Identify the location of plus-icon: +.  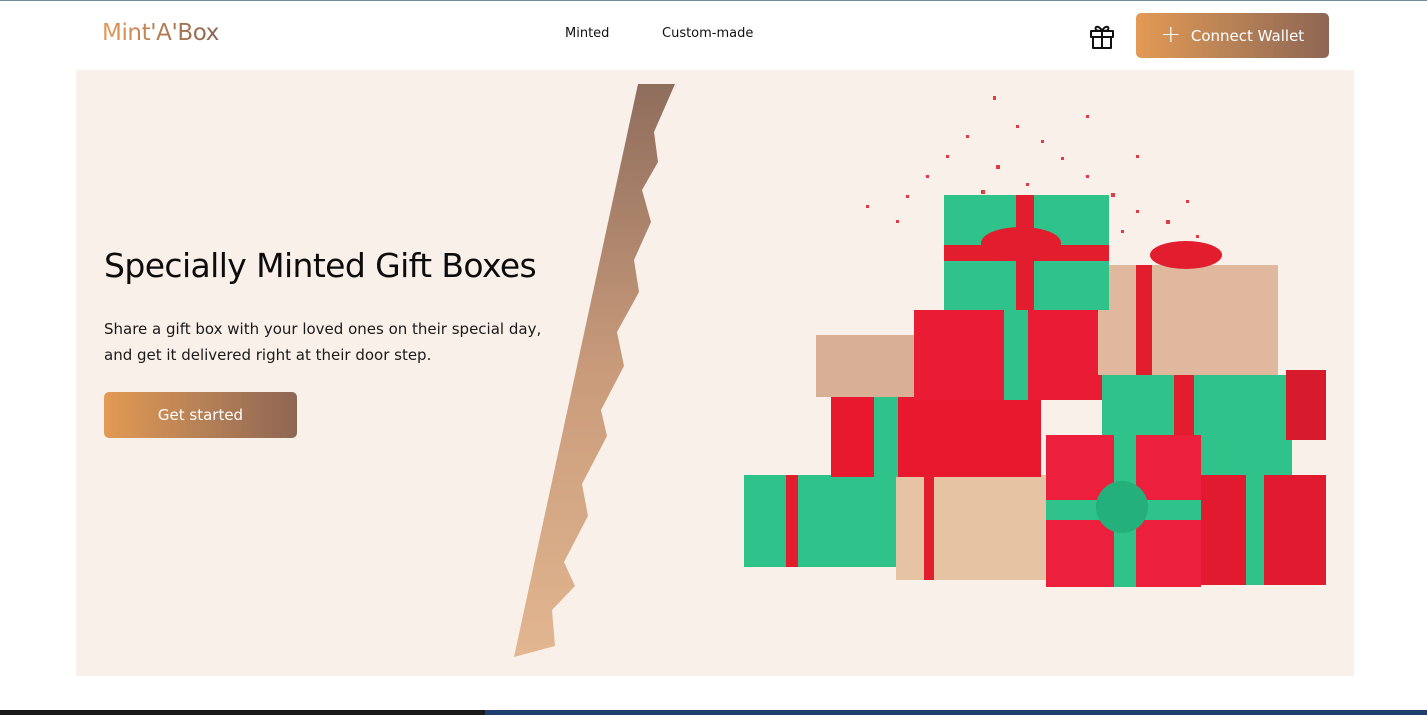
(1170, 34).